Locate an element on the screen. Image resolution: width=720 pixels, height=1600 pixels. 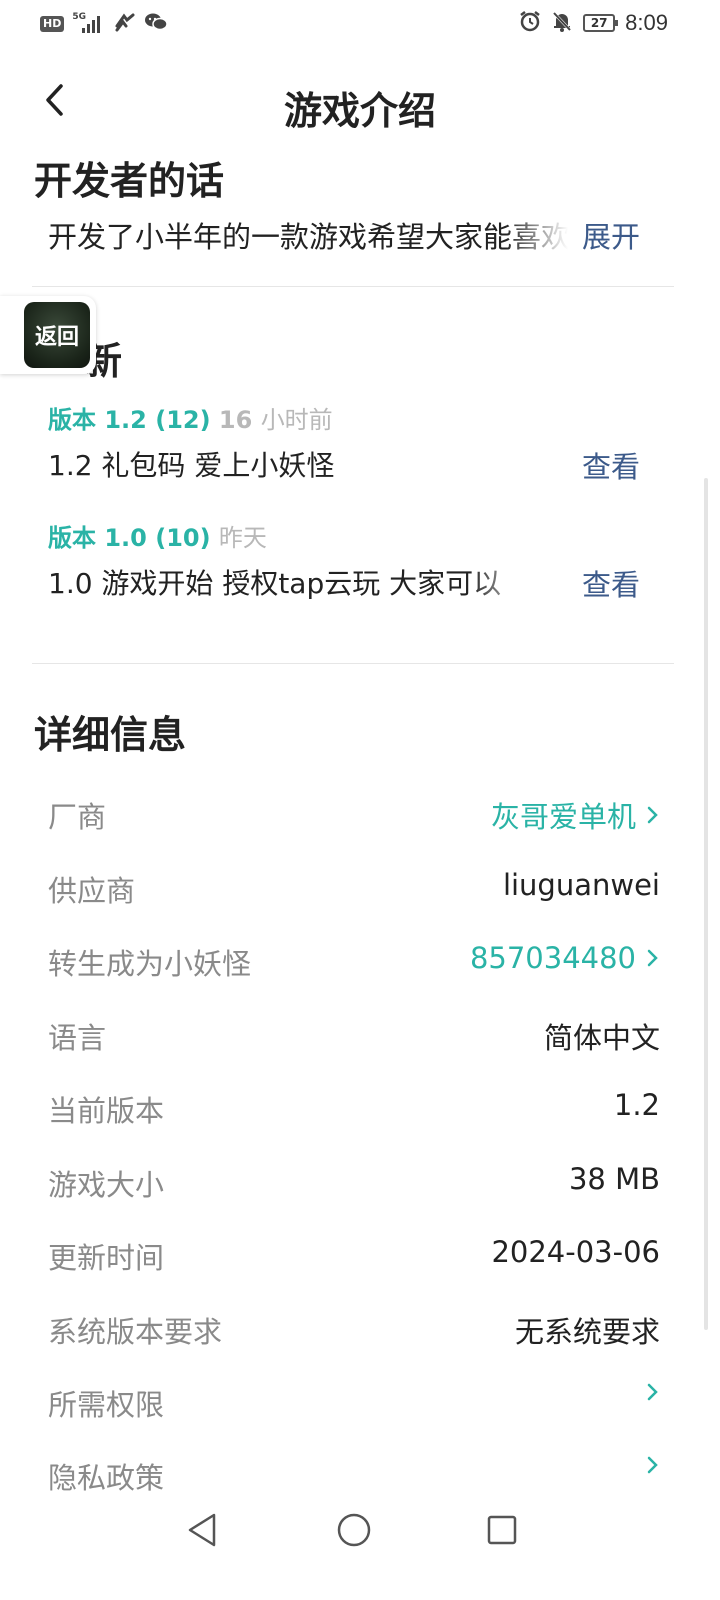
detail-label: 语言 is located at coordinates (77, 1038).